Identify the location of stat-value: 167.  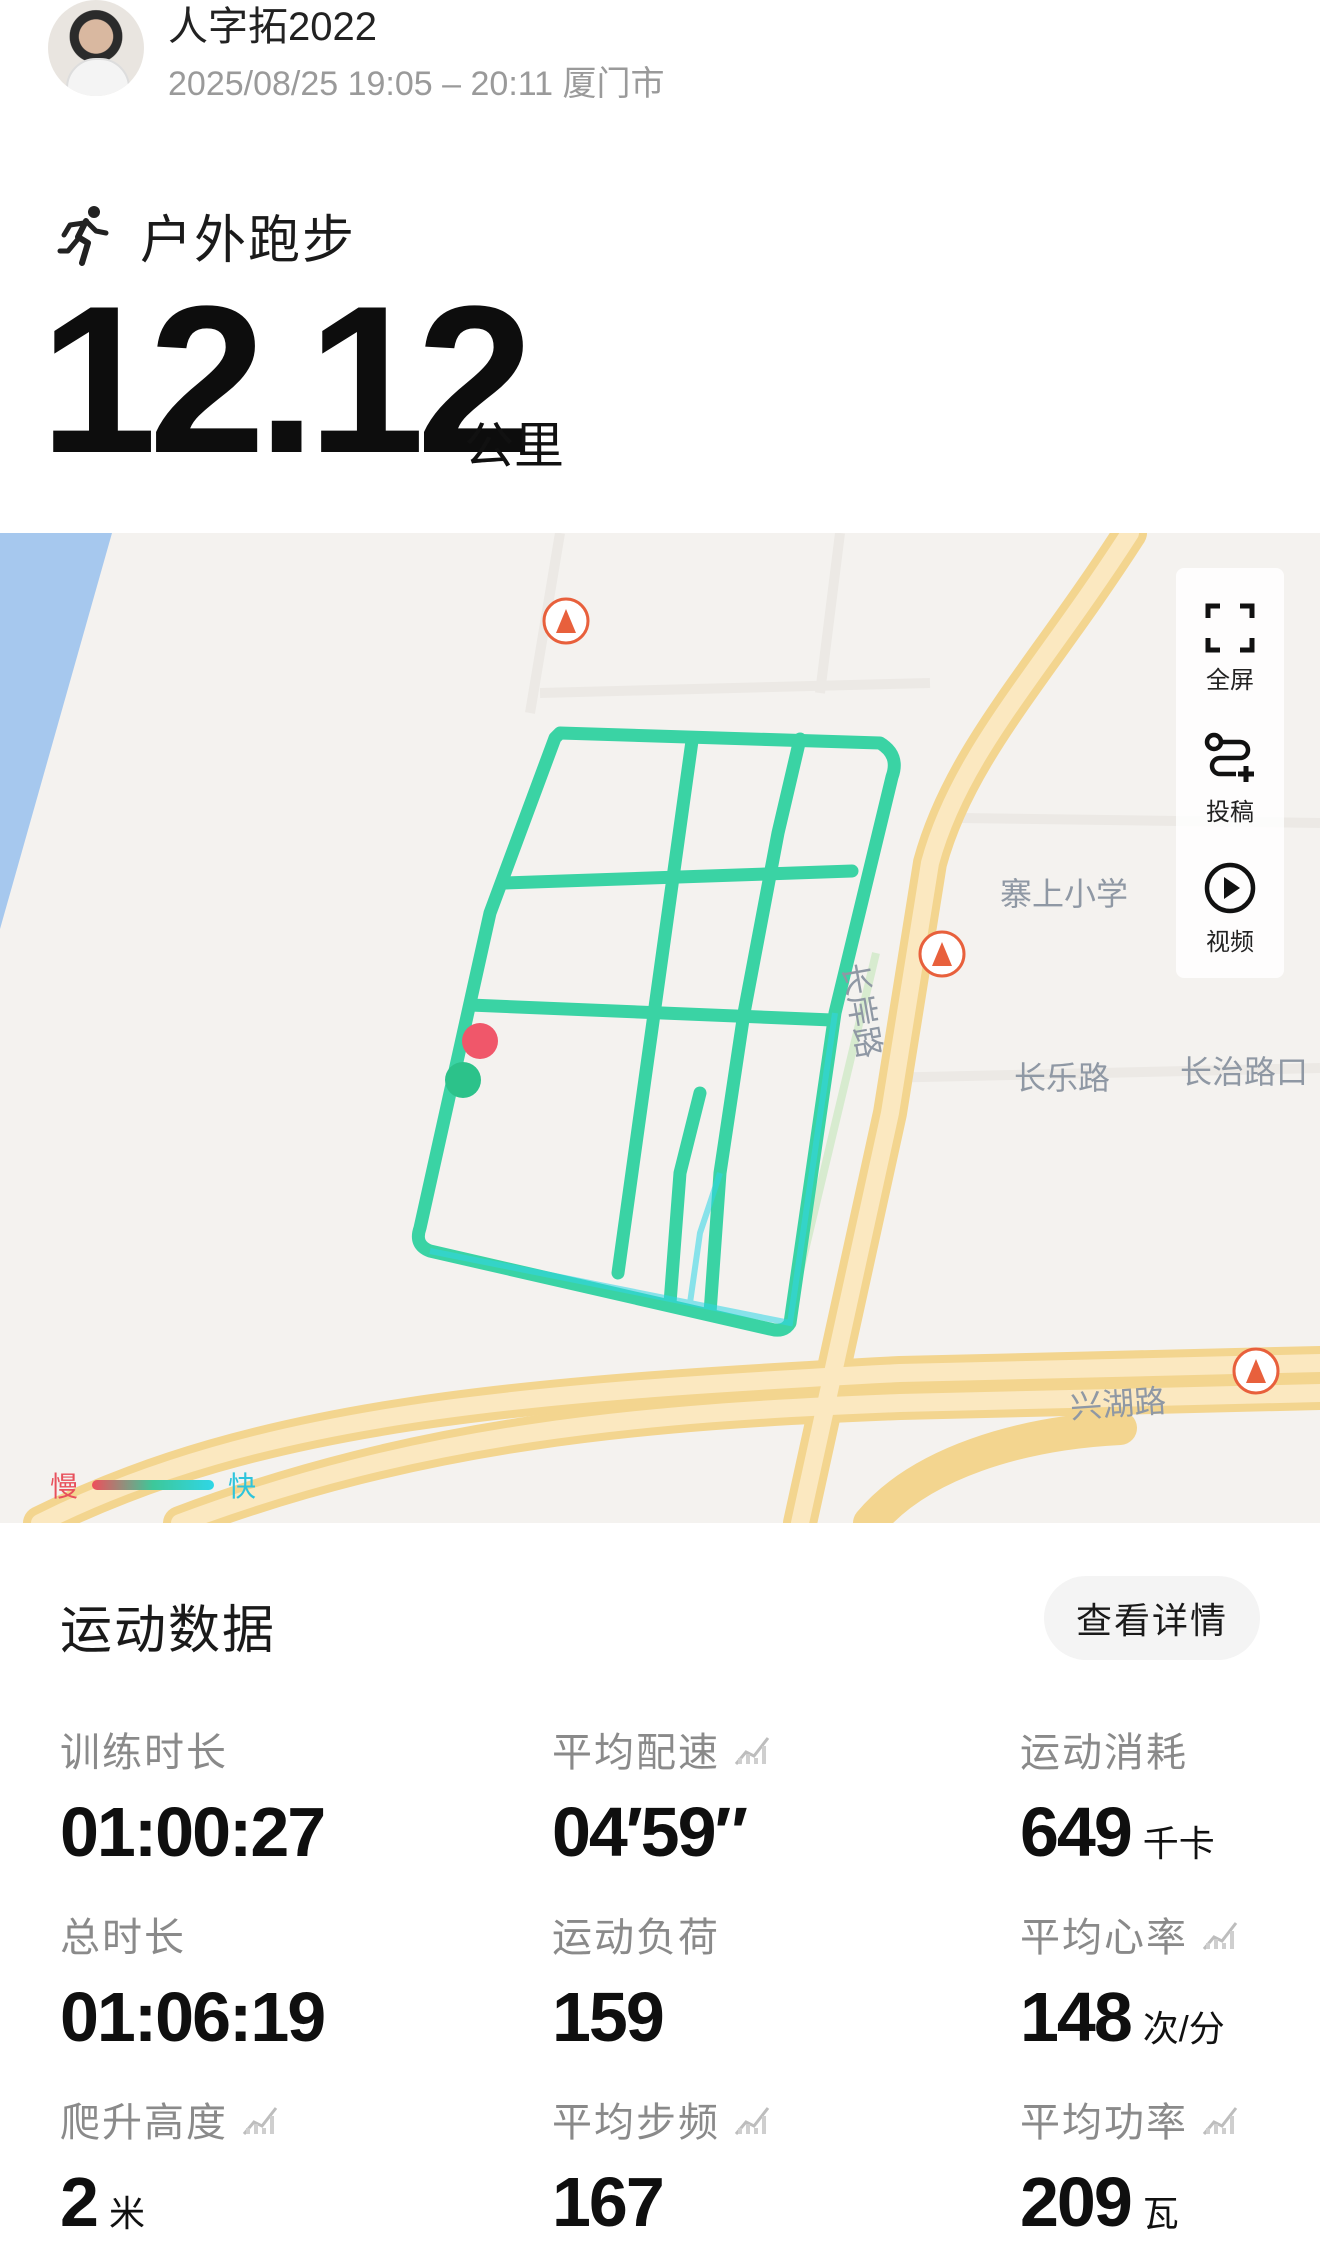
(608, 2202).